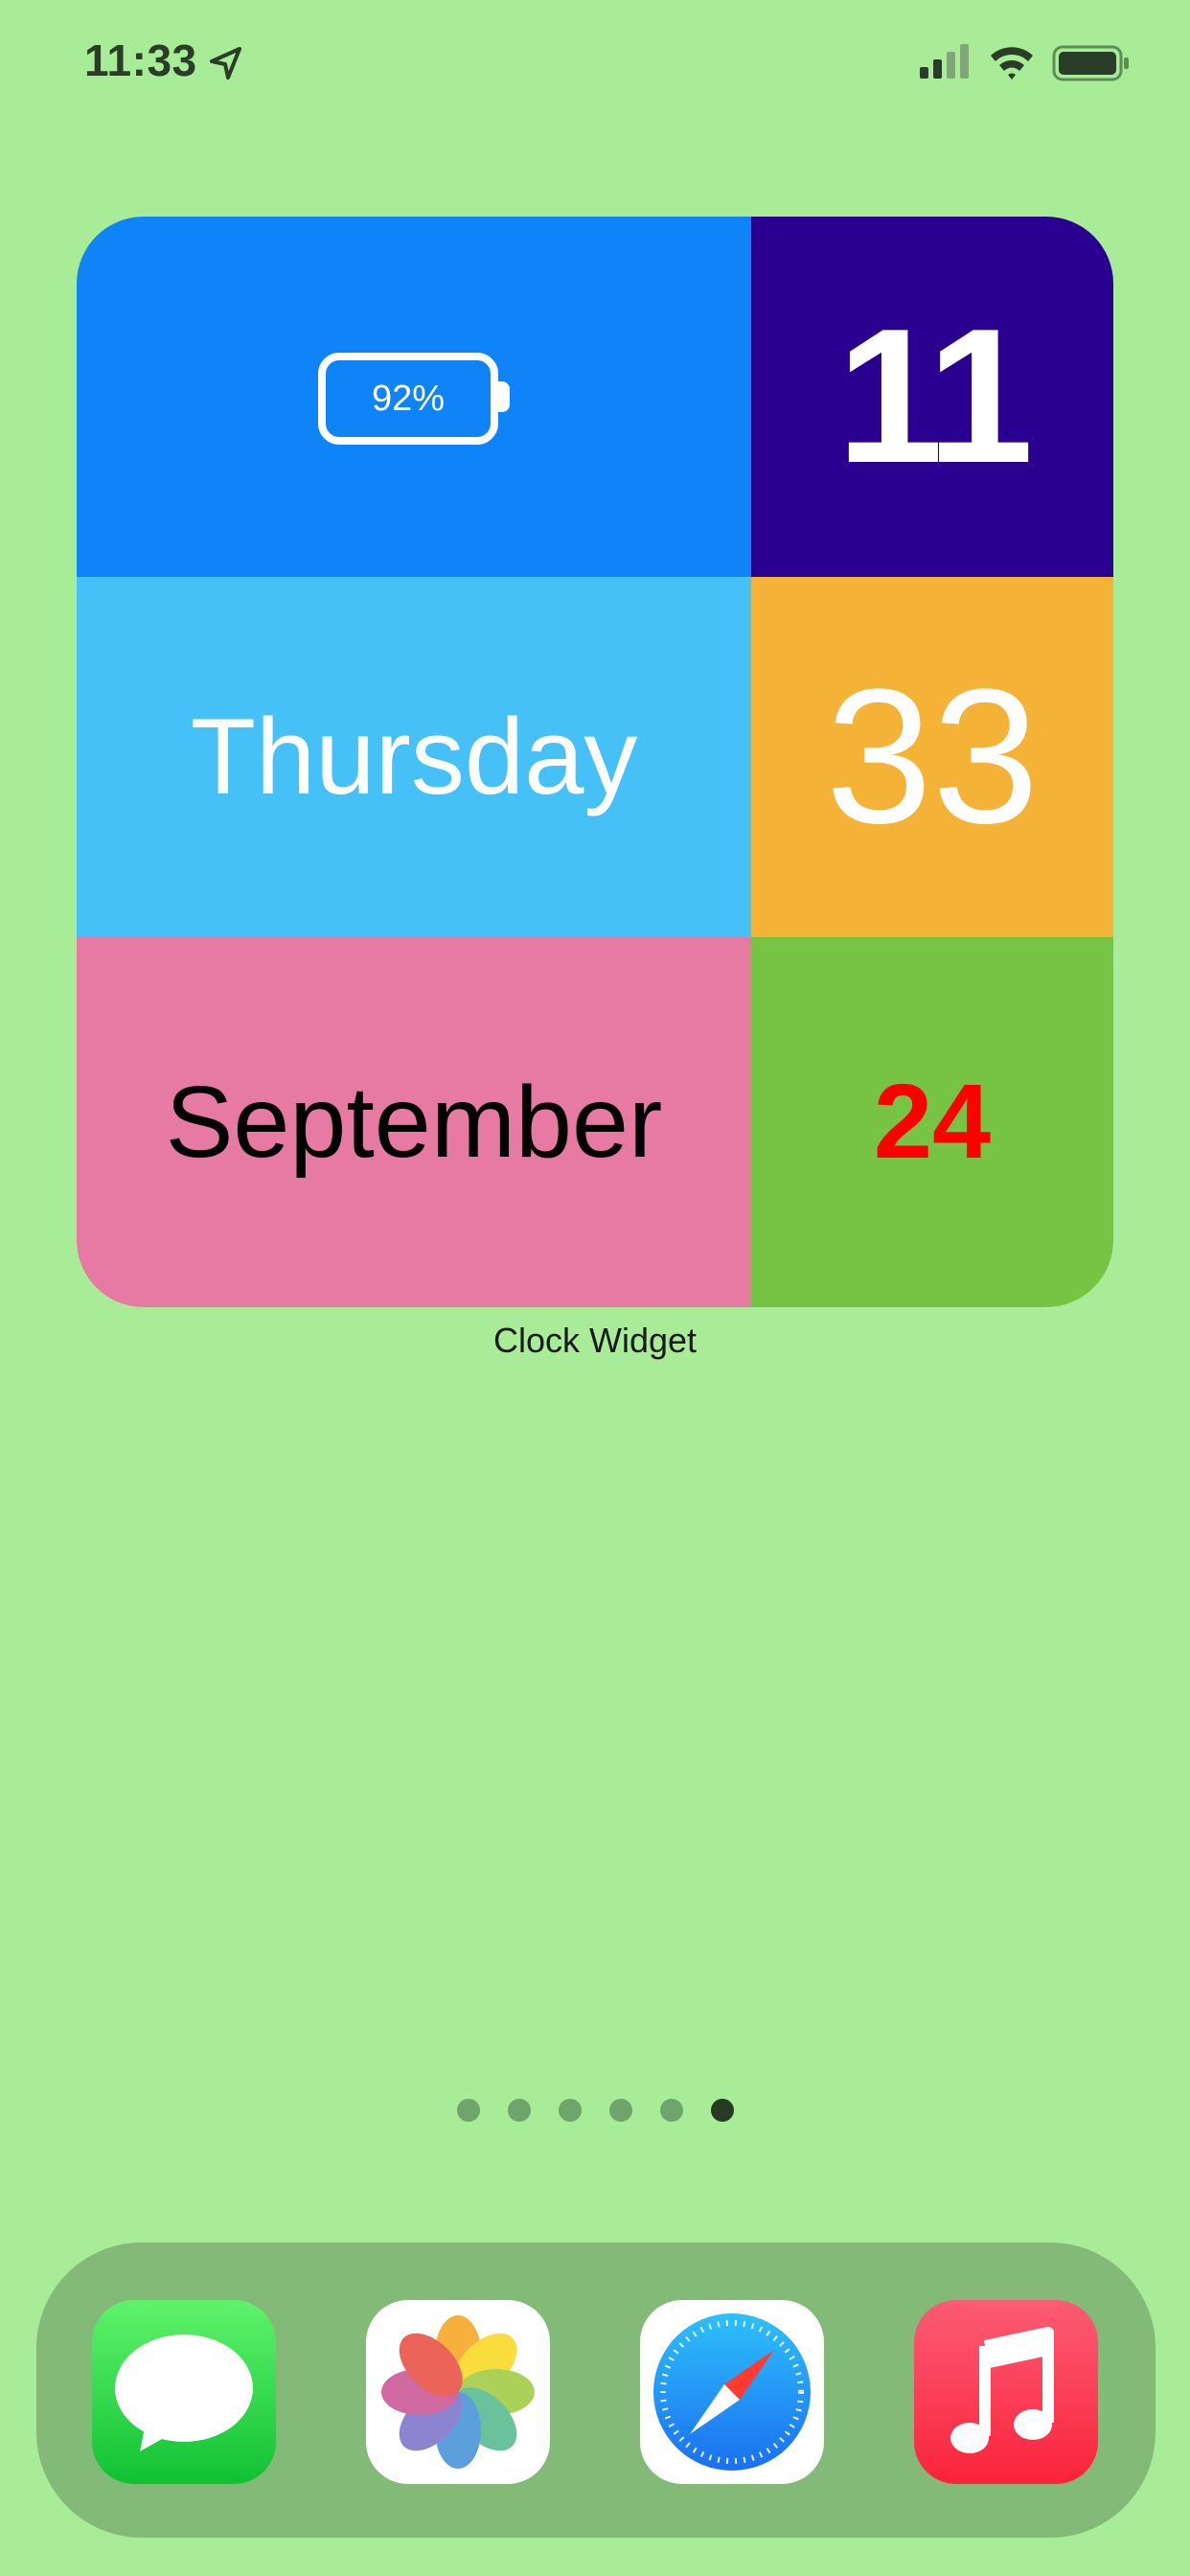 The width and height of the screenshot is (1190, 2576). I want to click on dock, so click(596, 2390).